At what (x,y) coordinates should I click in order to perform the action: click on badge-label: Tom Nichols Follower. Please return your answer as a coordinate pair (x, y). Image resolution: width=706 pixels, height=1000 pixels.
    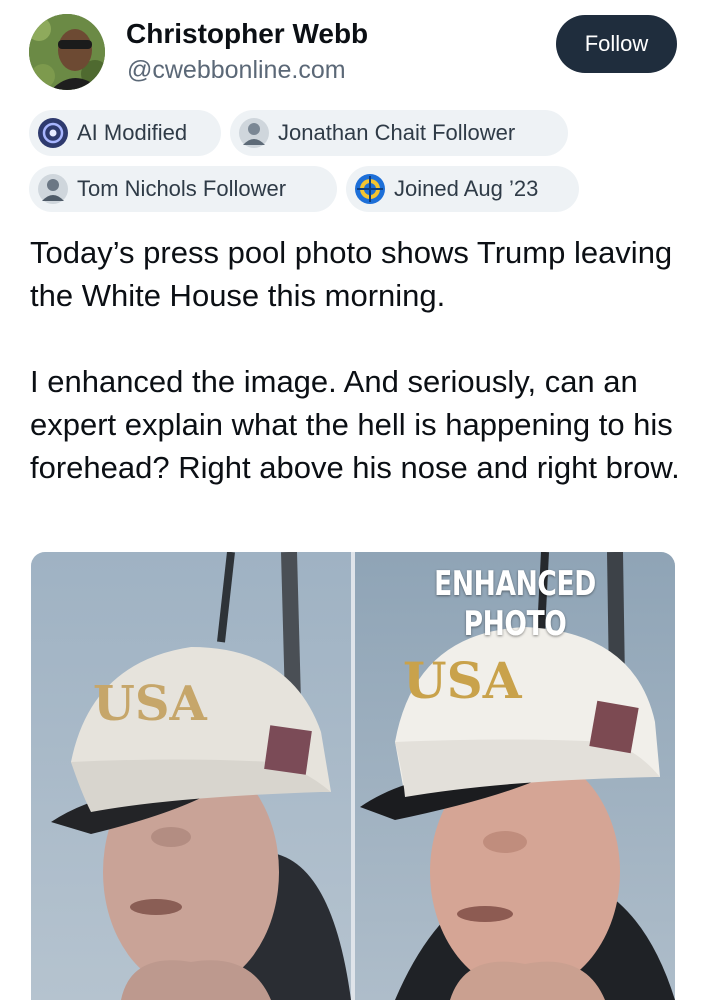
    Looking at the image, I should click on (182, 188).